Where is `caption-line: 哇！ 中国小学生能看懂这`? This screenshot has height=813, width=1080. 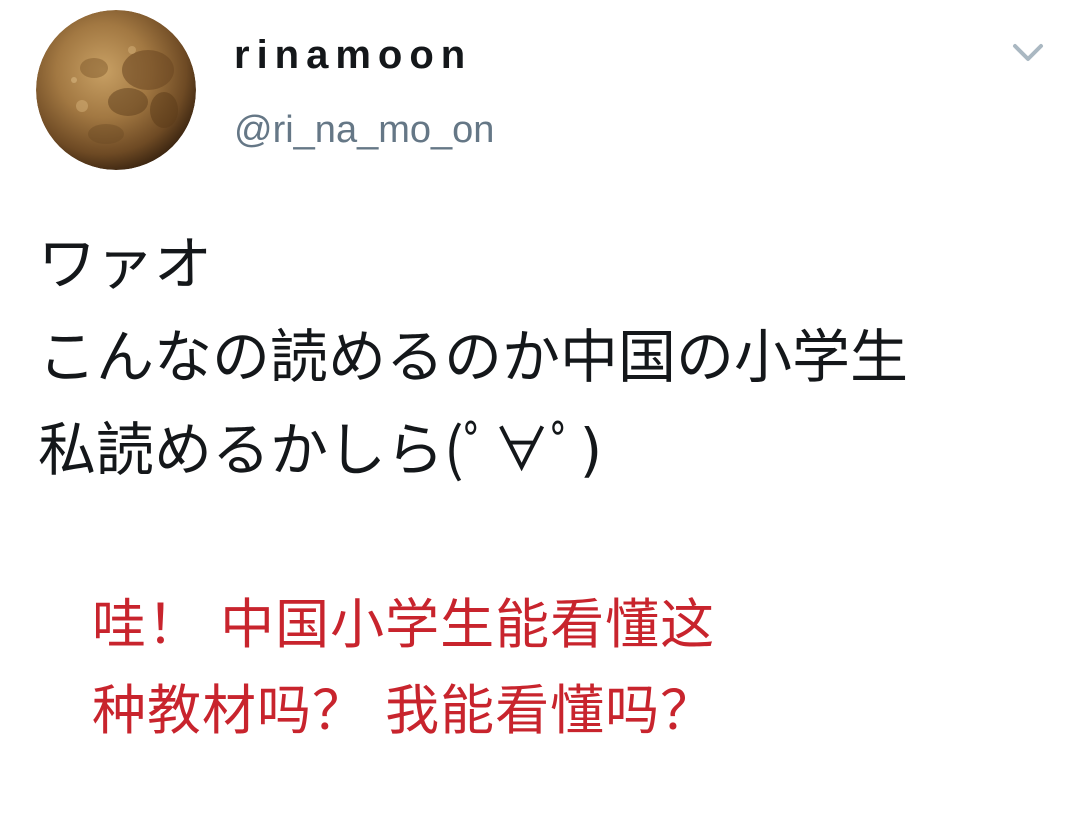
caption-line: 哇！ 中国小学生能看懂这 is located at coordinates (404, 624).